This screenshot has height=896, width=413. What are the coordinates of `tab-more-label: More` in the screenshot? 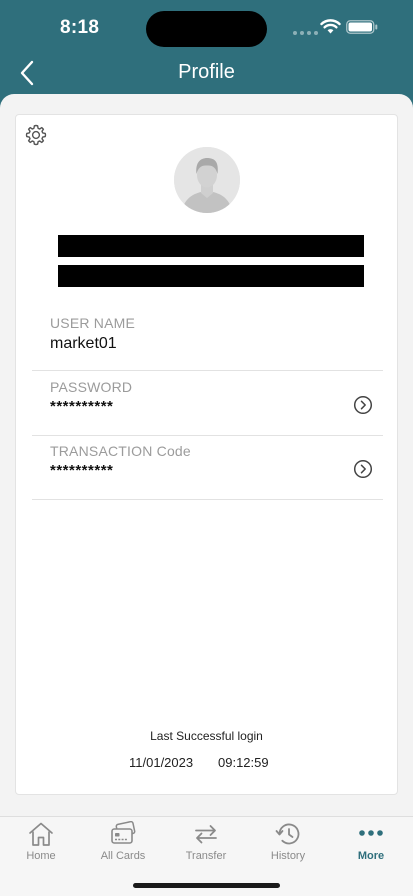 It's located at (371, 856).